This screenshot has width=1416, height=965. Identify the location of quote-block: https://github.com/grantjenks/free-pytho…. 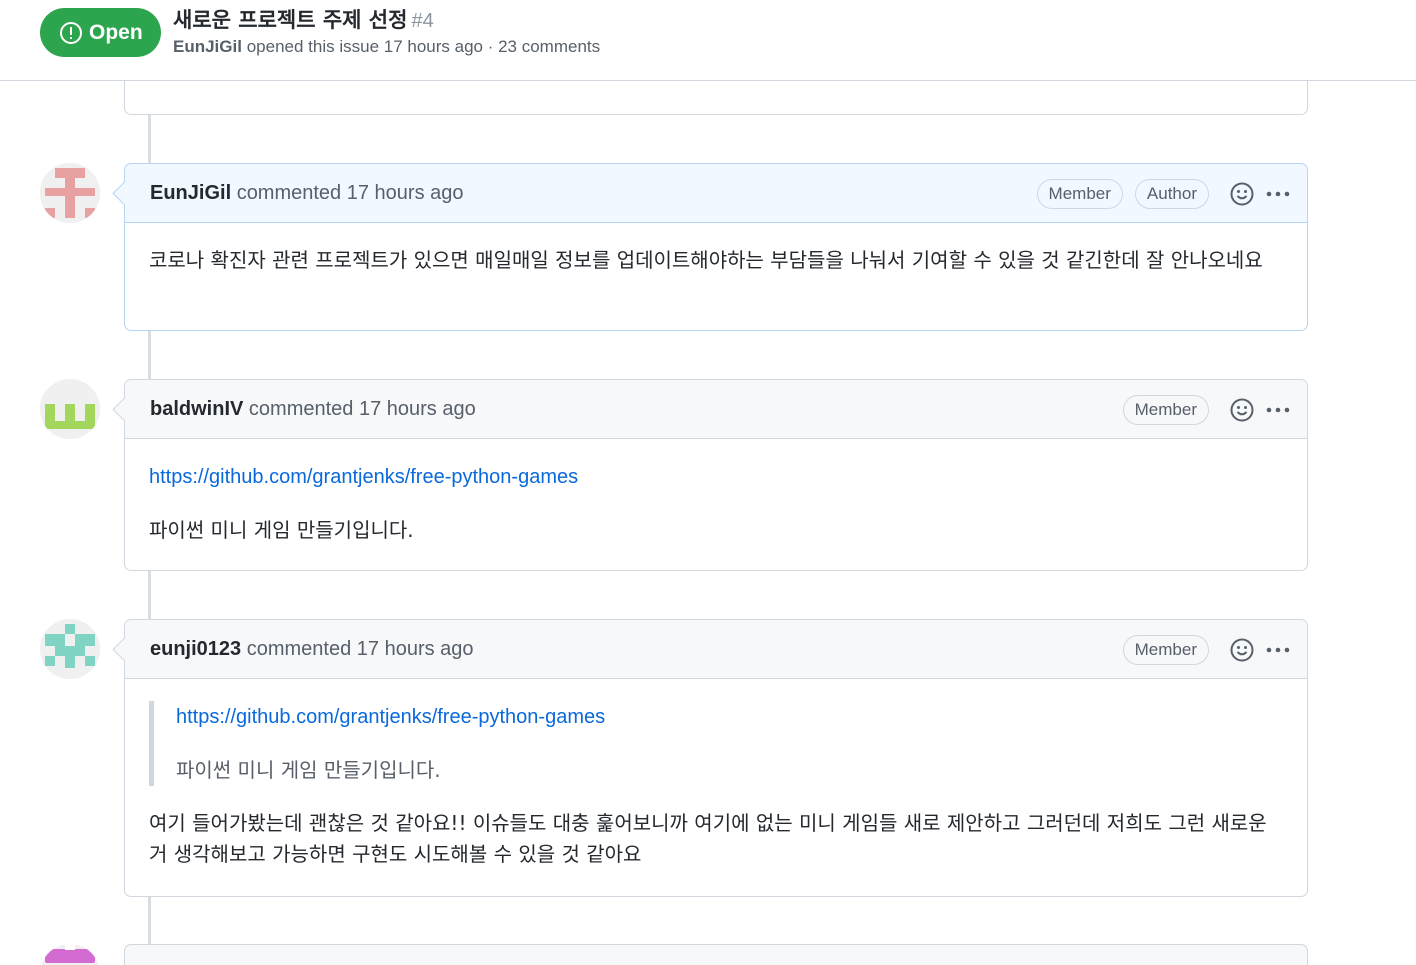
(715, 743).